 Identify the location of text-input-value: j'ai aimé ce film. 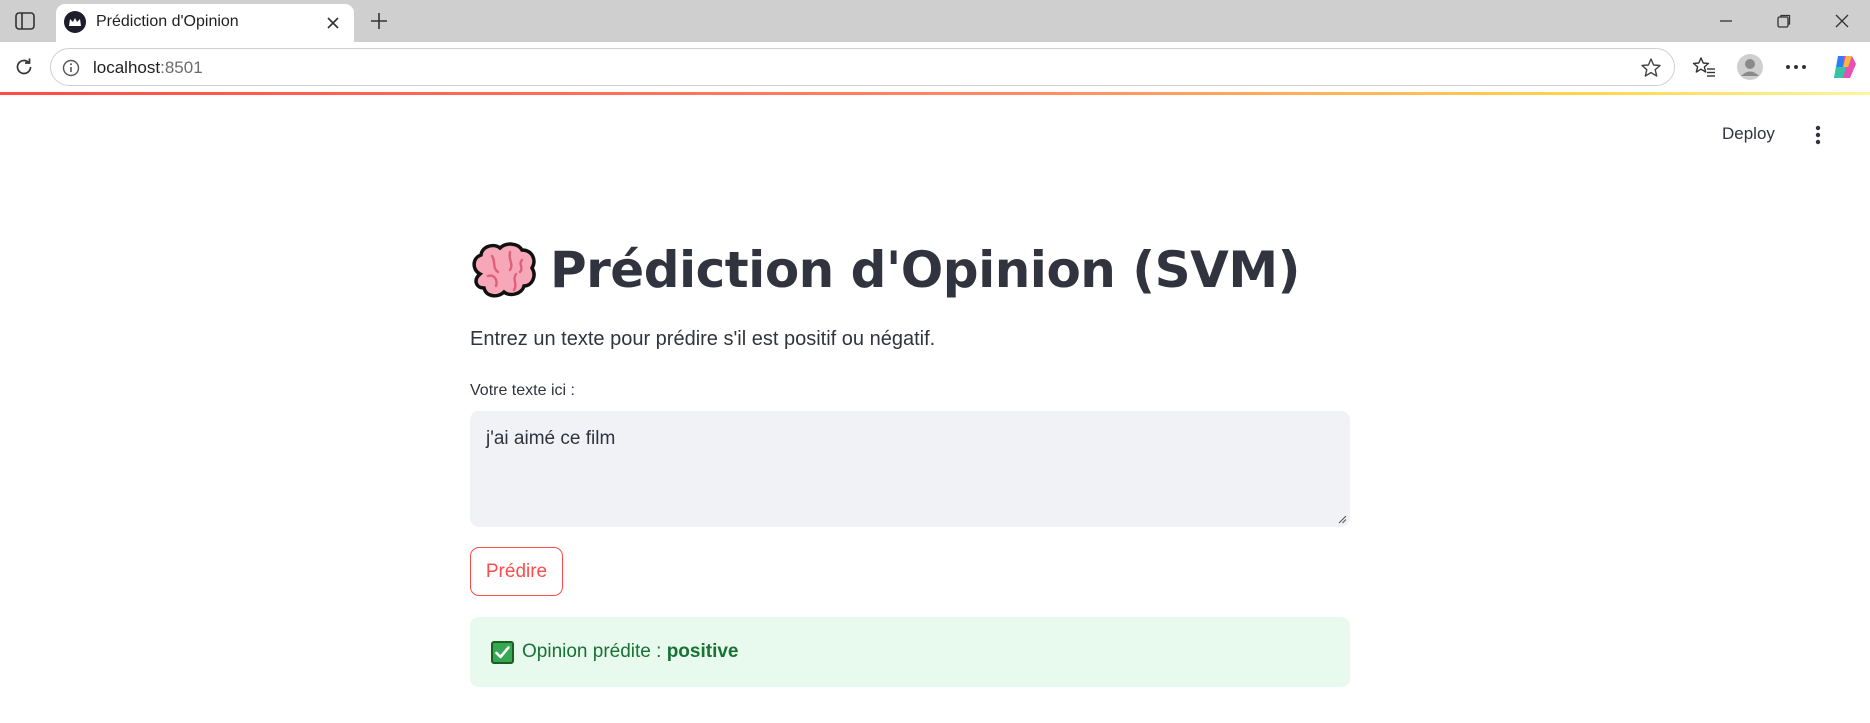
(551, 438).